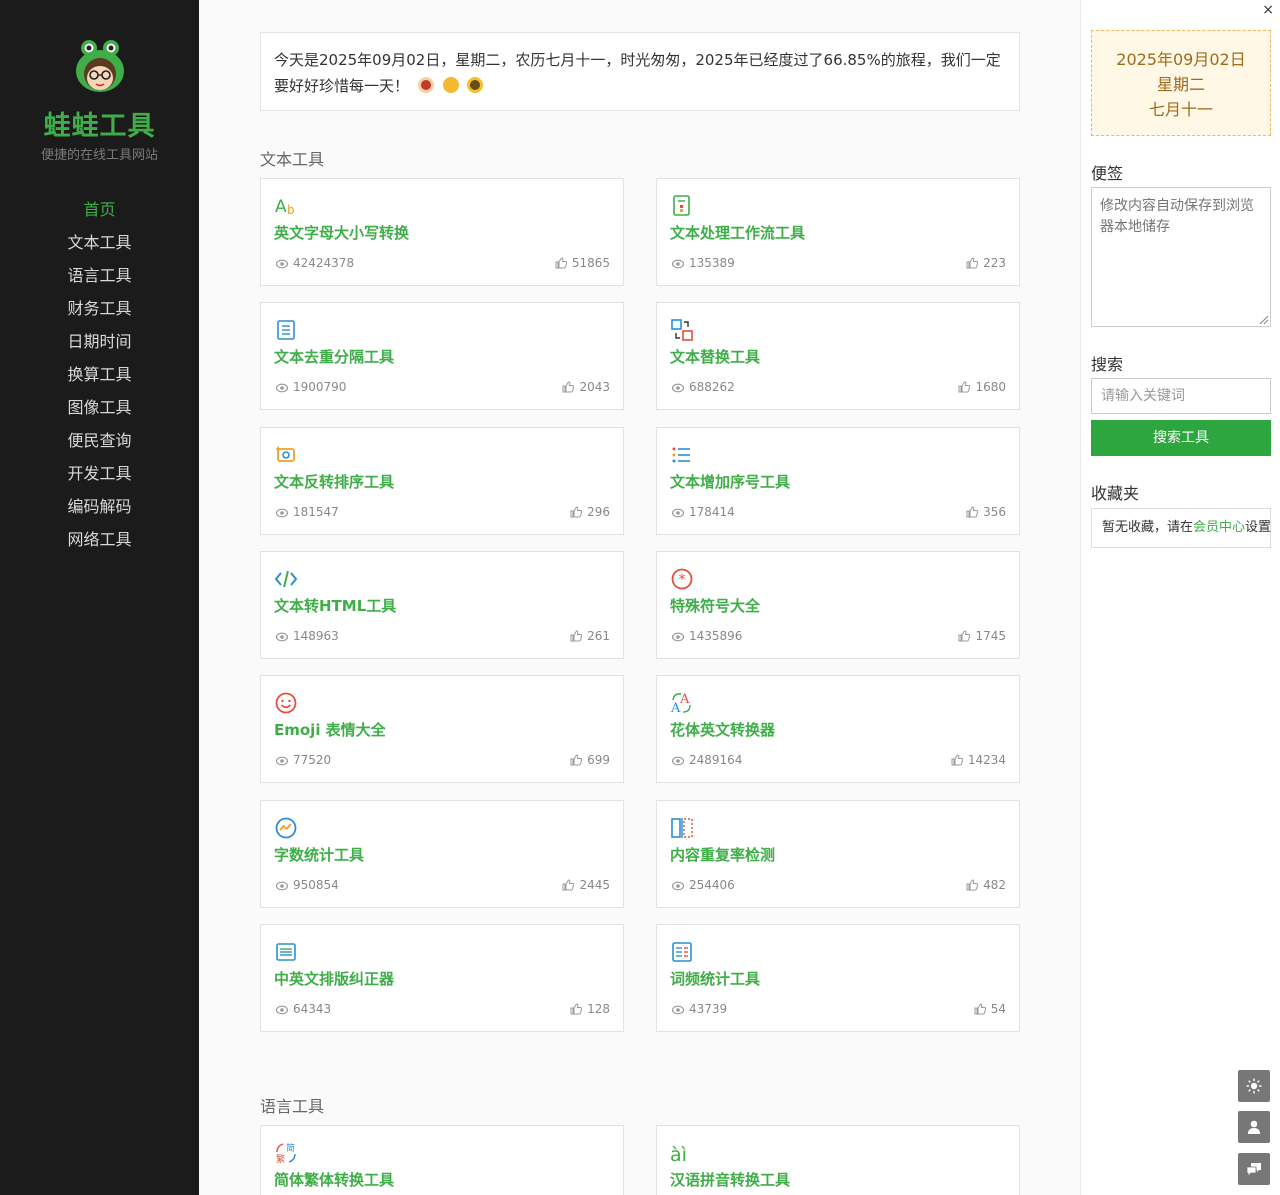 This screenshot has width=1280, height=1195. I want to click on resize-handle-icon, so click(1263, 319).